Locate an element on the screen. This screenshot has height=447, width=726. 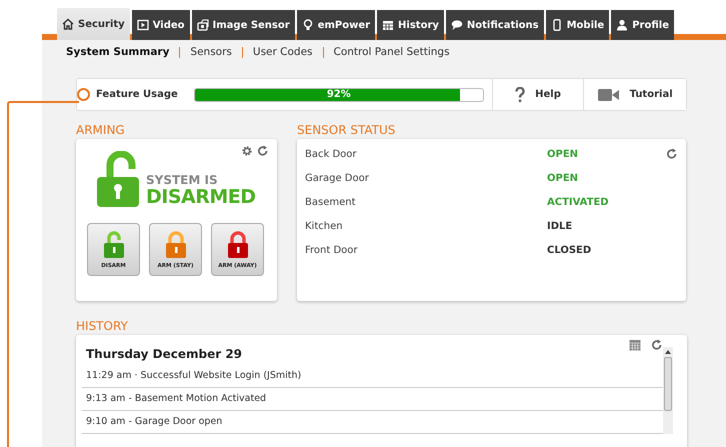
person-icon is located at coordinates (622, 25).